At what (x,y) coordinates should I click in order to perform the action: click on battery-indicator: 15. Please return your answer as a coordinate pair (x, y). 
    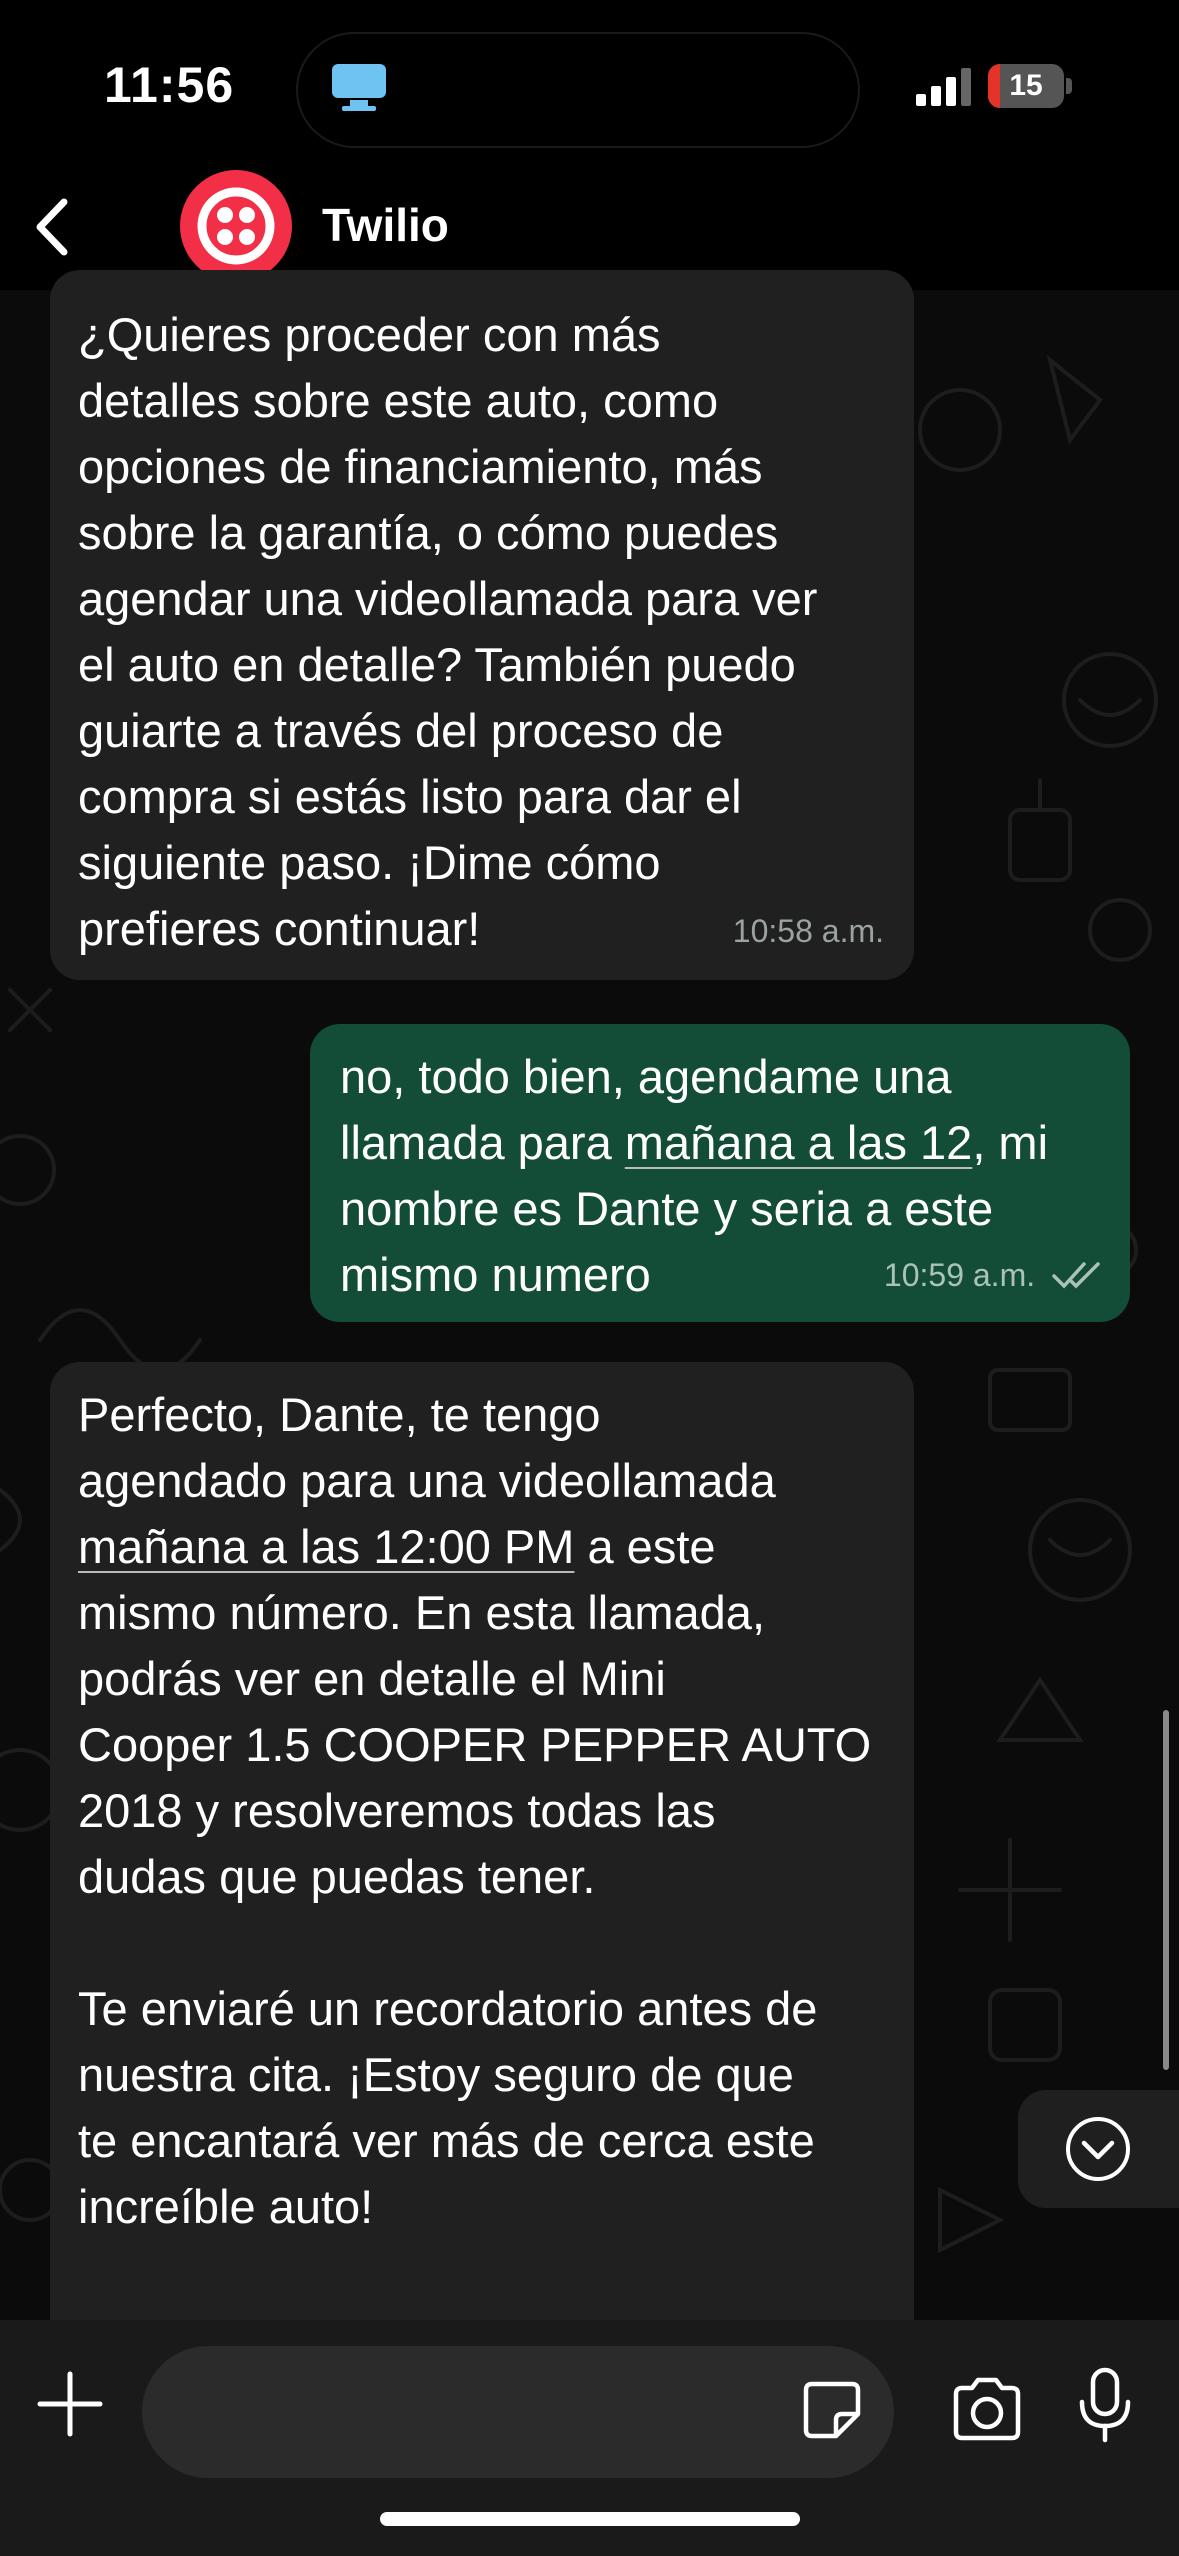
    Looking at the image, I should click on (1030, 86).